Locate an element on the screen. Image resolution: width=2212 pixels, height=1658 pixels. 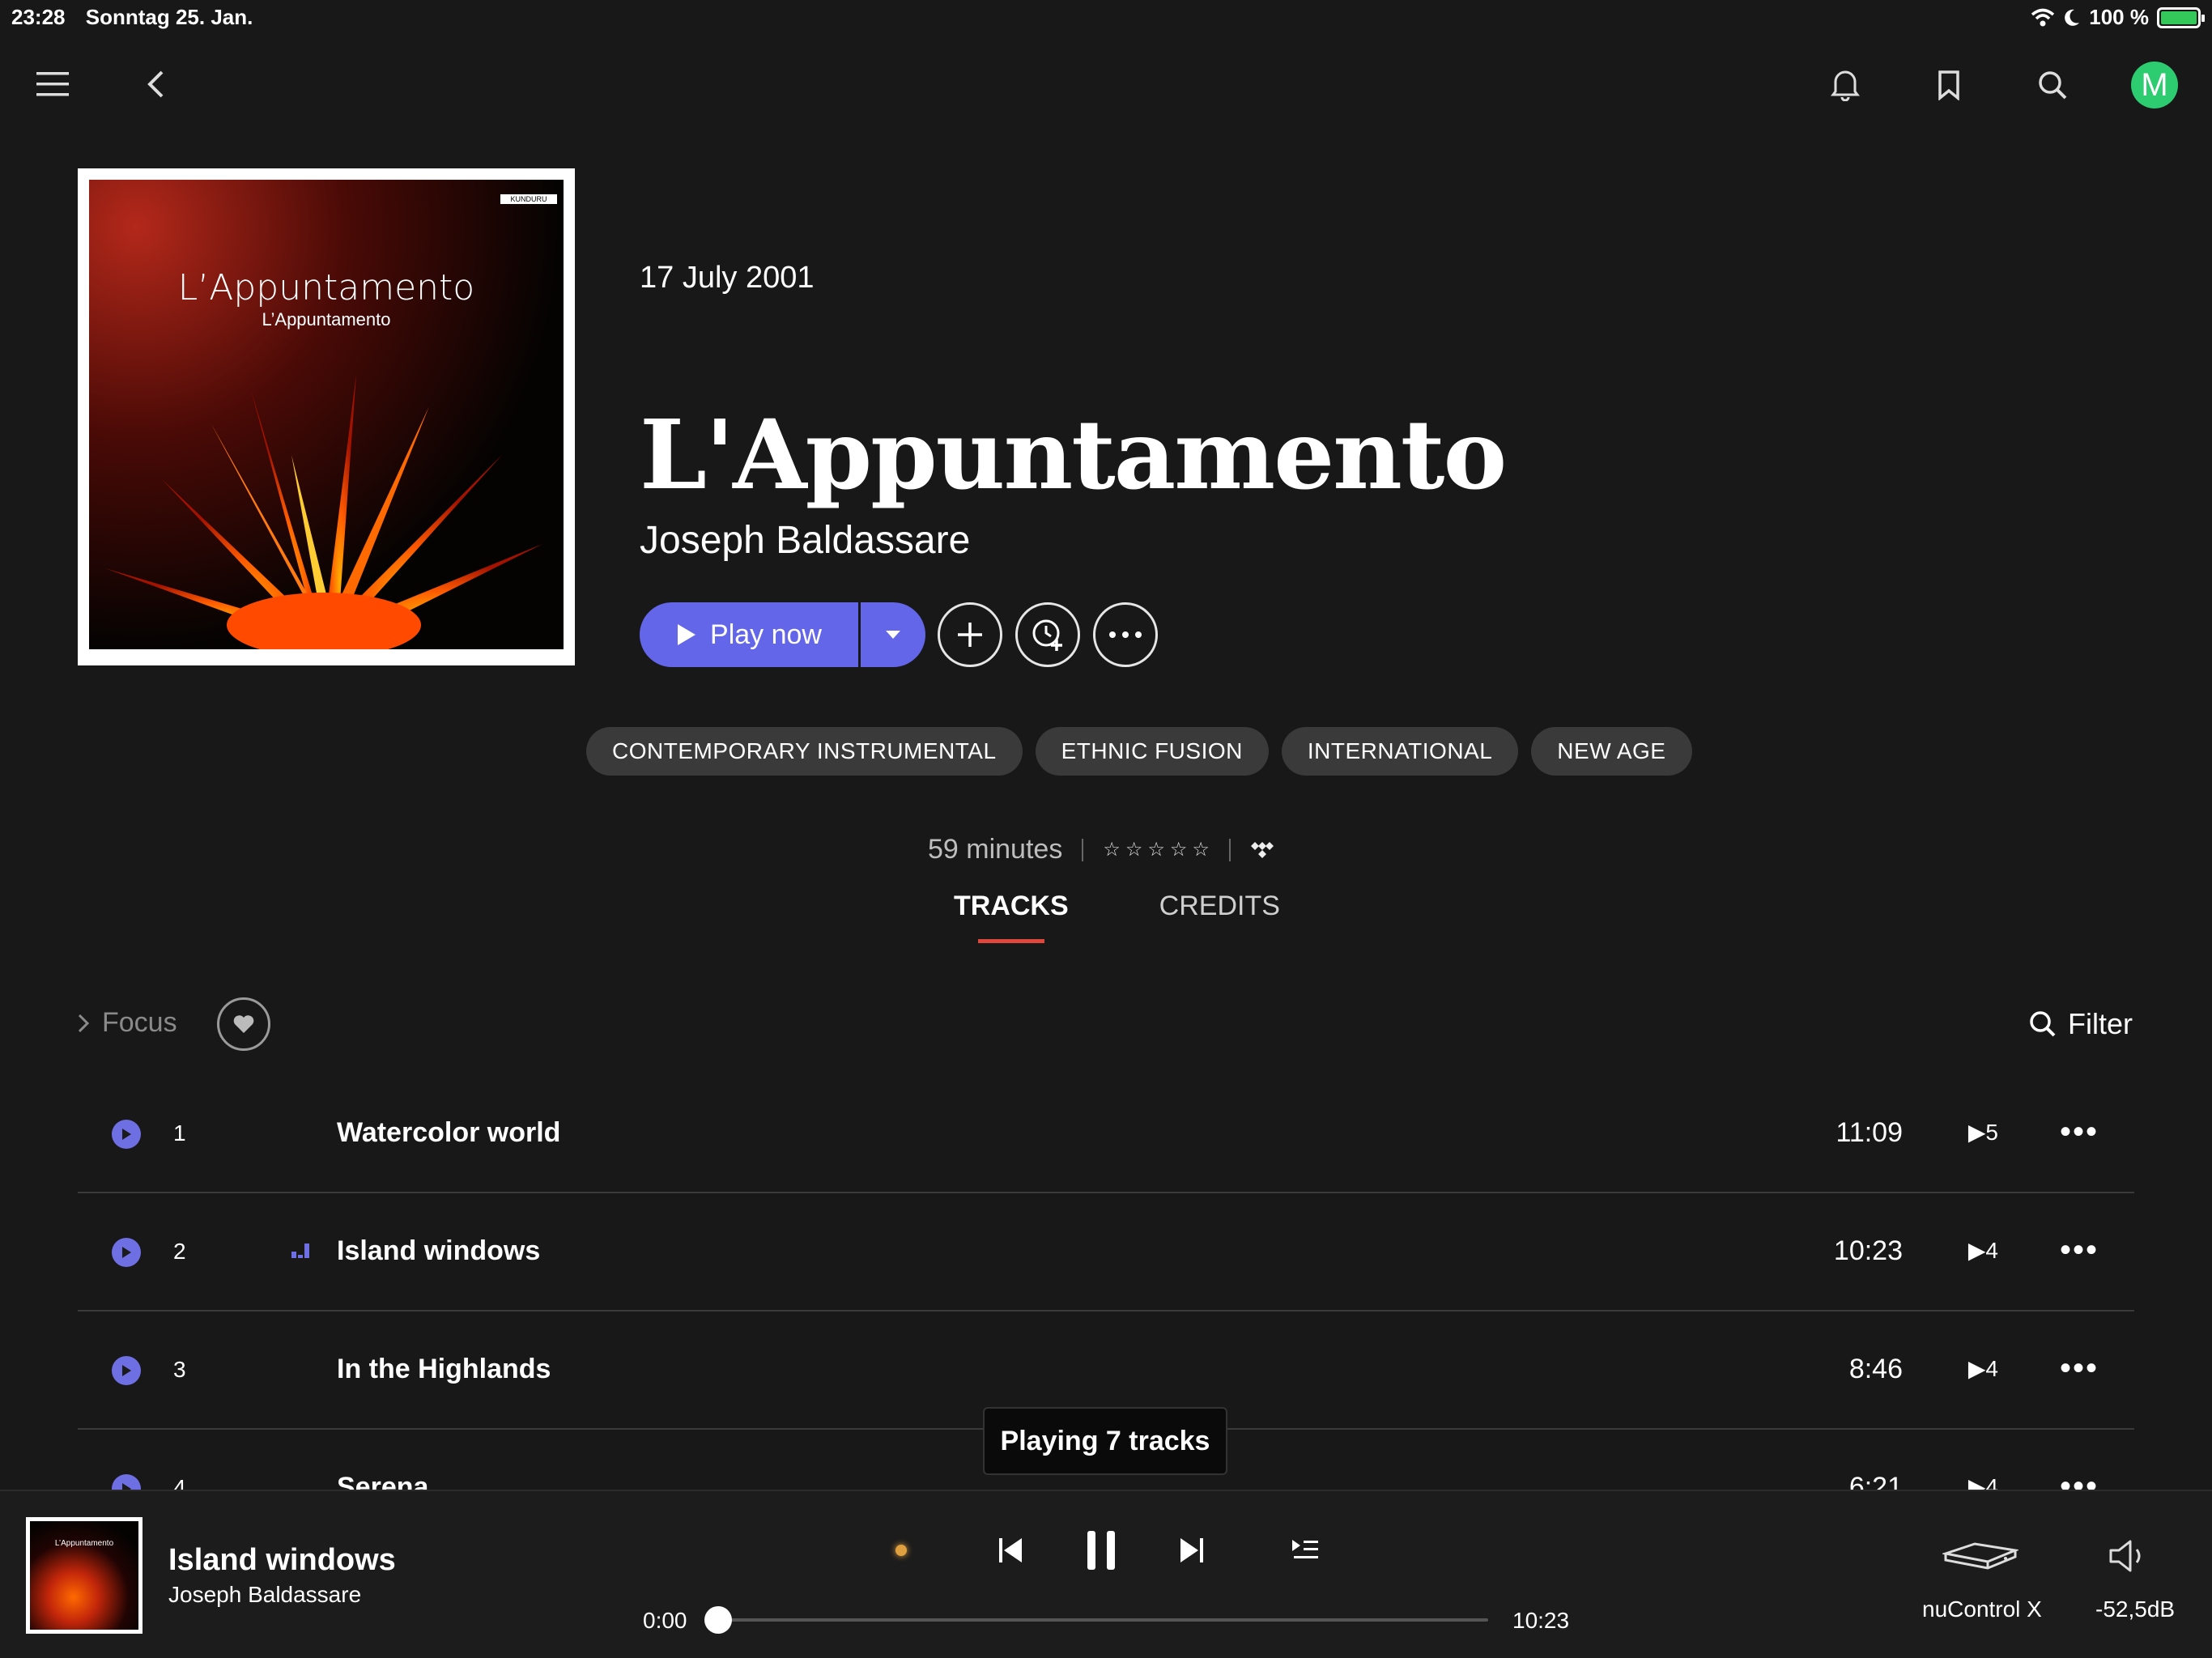
status-bar-right: 100 % is located at coordinates (2118, 17).